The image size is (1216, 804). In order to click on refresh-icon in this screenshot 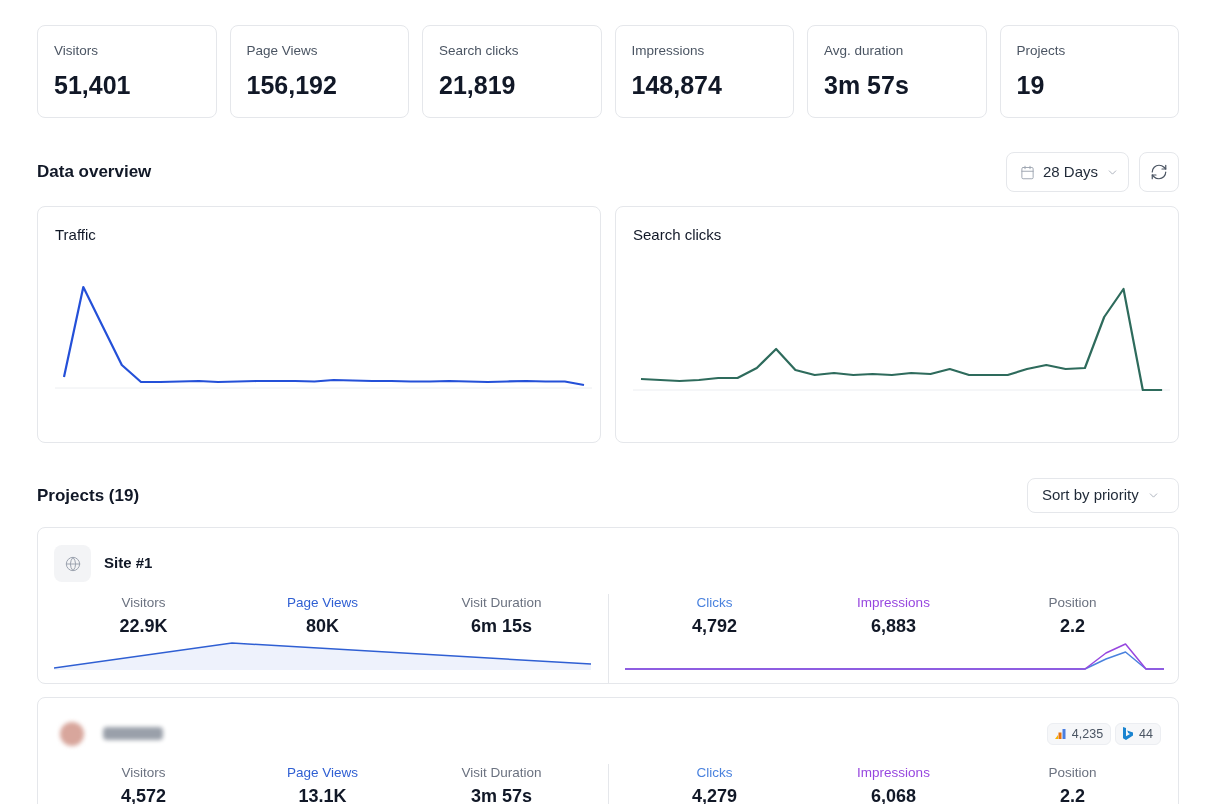, I will do `click(1159, 172)`.